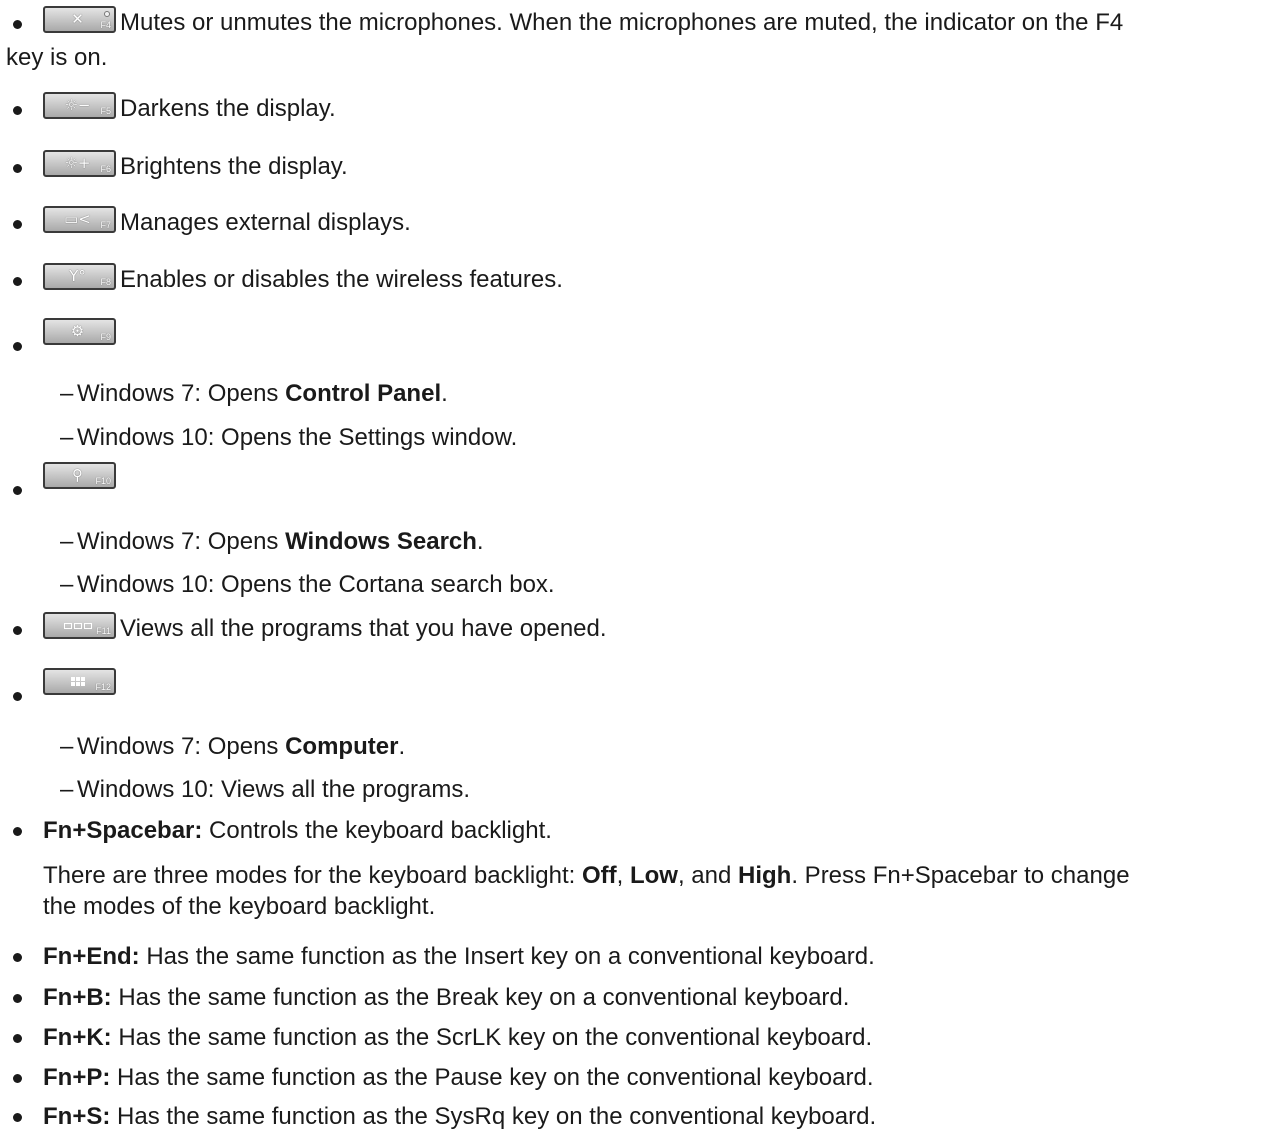 The width and height of the screenshot is (1271, 1137). Describe the element at coordinates (342, 746) in the screenshot. I see `computer-term: Computer` at that location.